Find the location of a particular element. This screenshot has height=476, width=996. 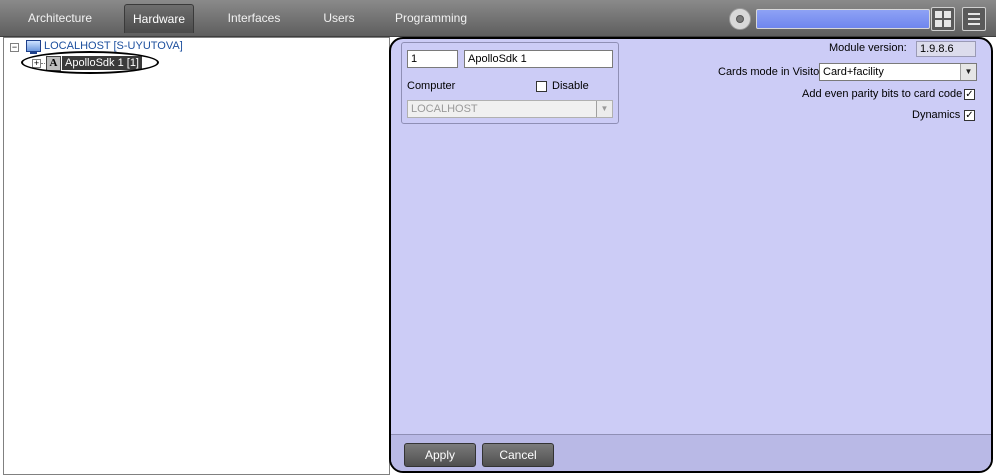

cards-mode-value: Card+facility is located at coordinates (853, 72).